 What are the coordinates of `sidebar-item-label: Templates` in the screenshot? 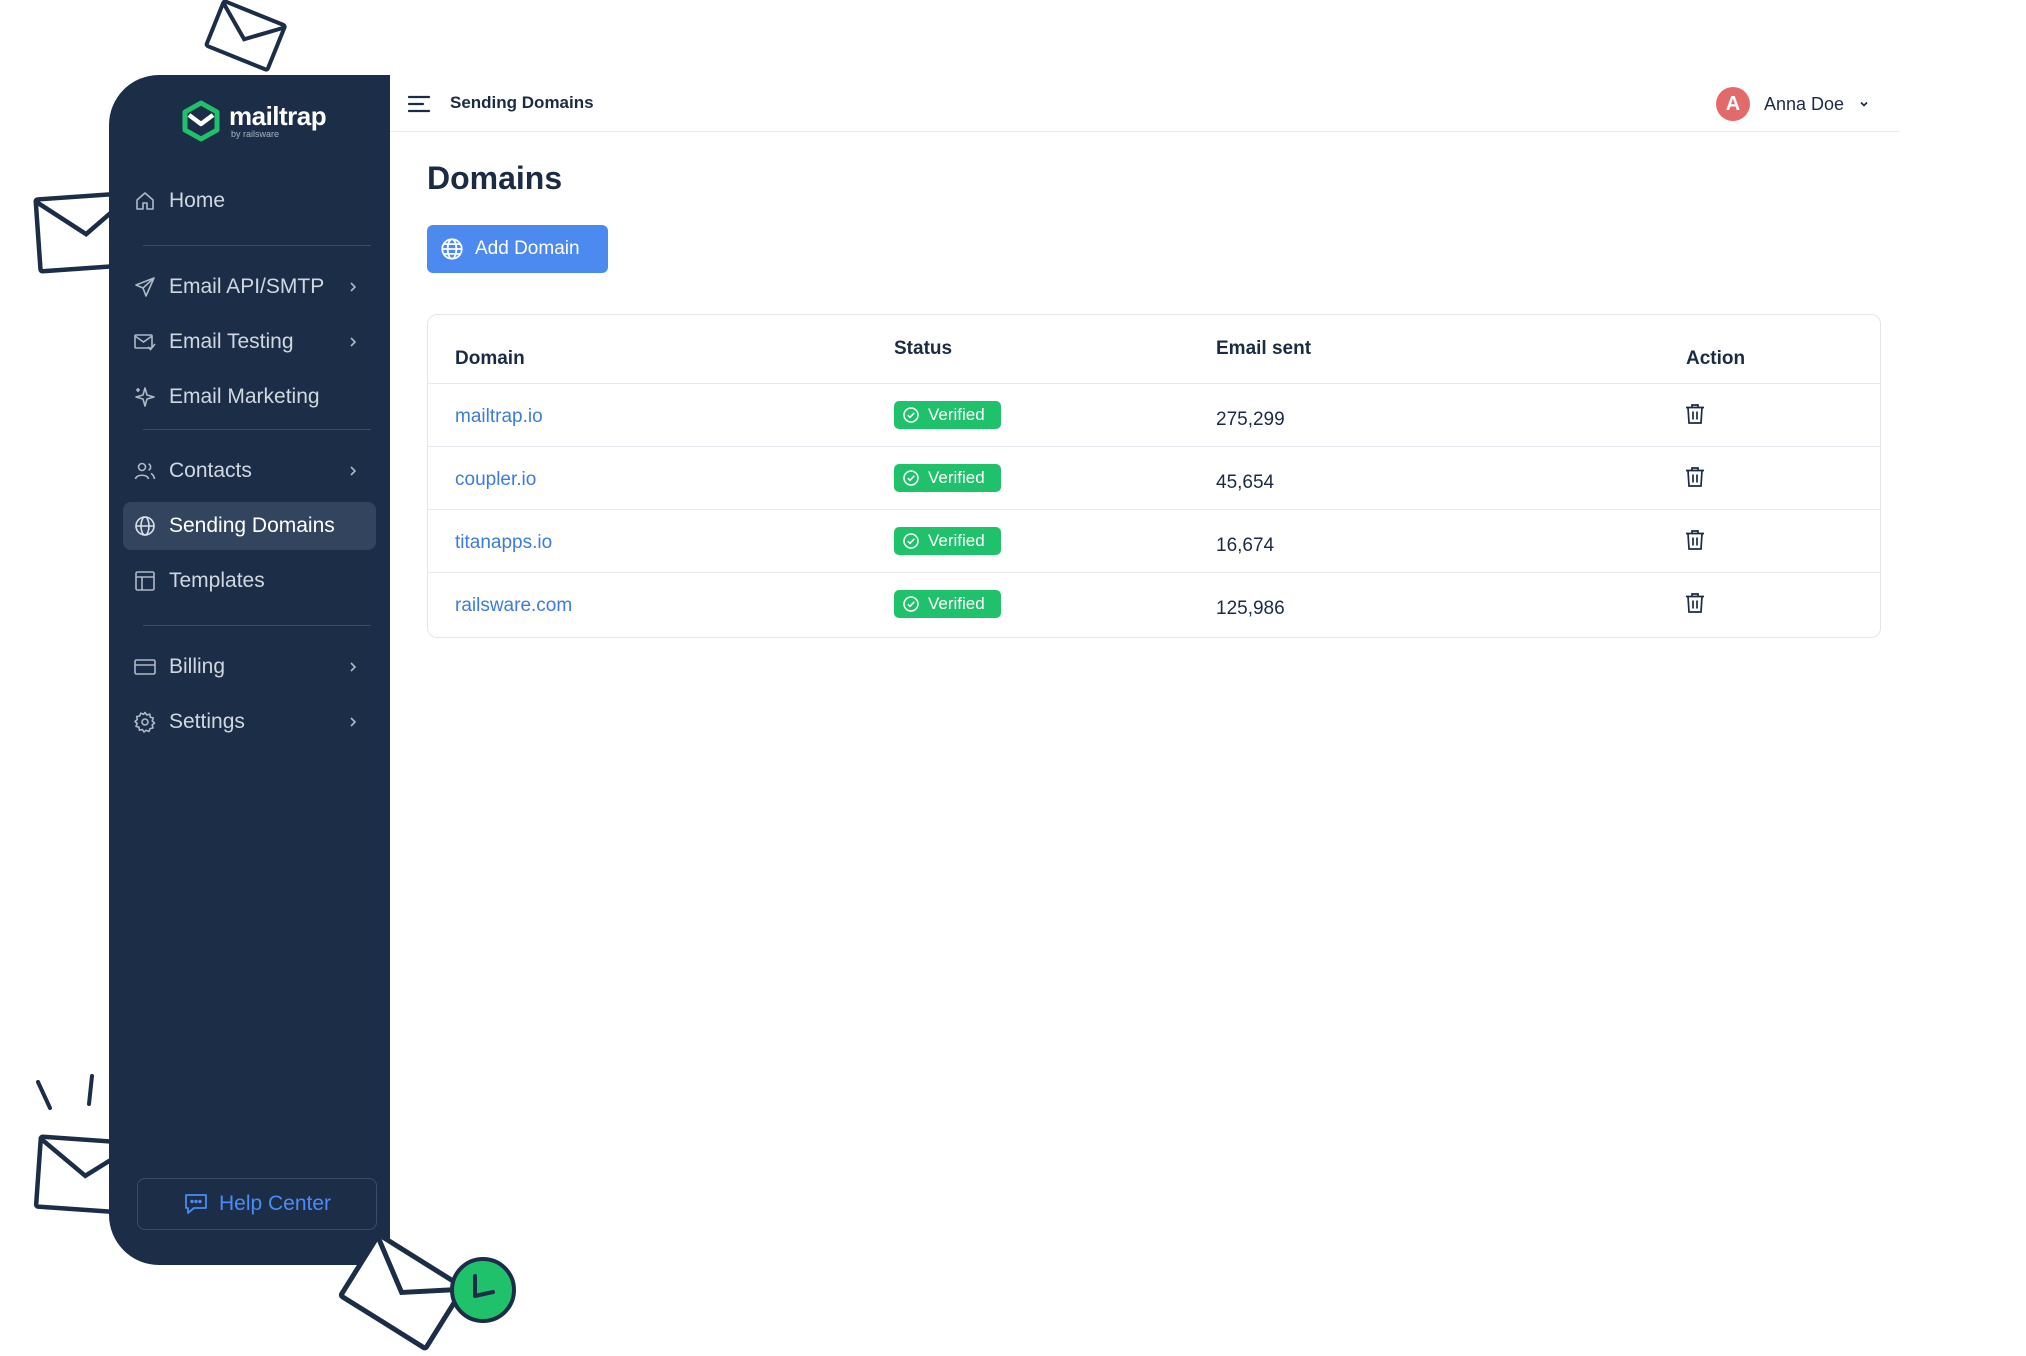 It's located at (217, 580).